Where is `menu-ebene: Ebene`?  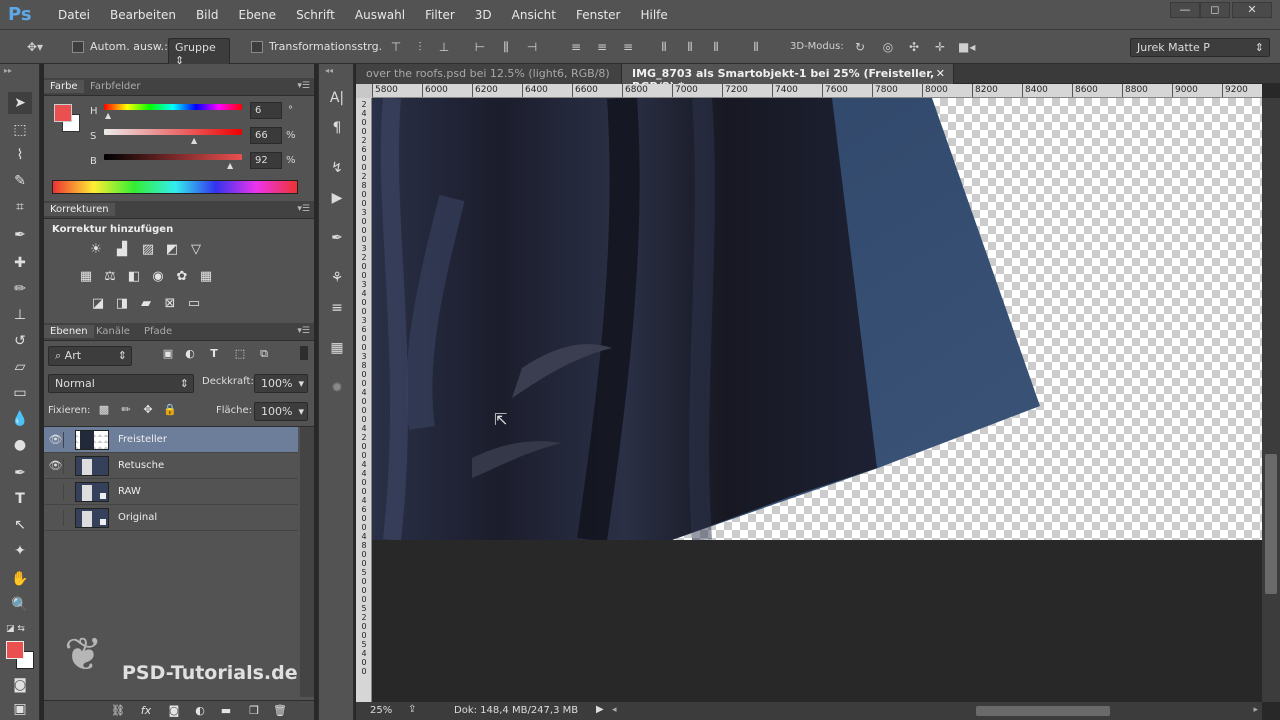
menu-ebene: Ebene is located at coordinates (257, 15).